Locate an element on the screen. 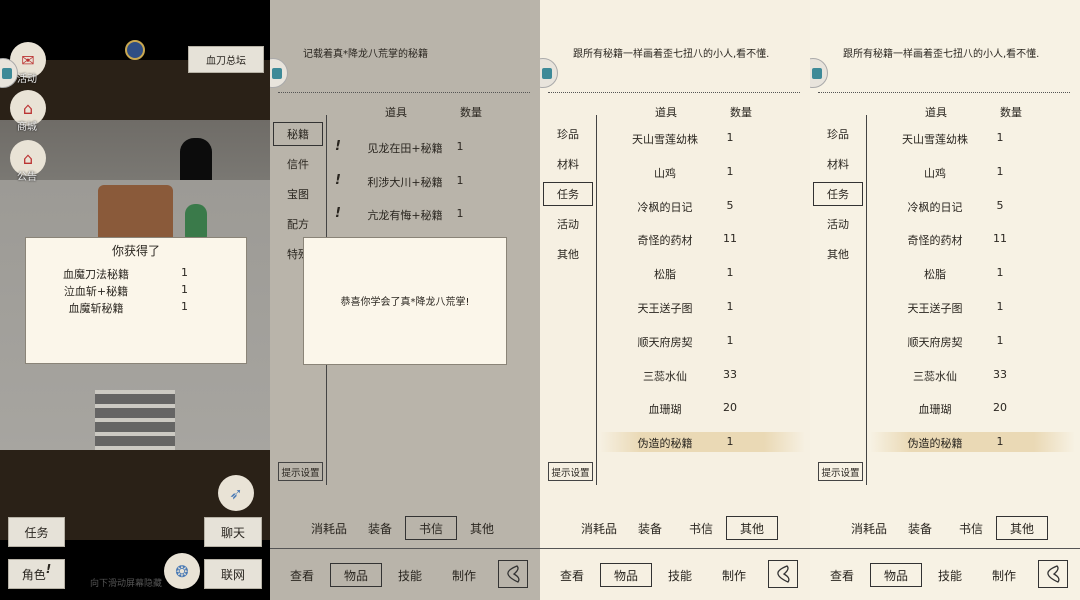  item-name: 天王送子图 is located at coordinates (935, 308).